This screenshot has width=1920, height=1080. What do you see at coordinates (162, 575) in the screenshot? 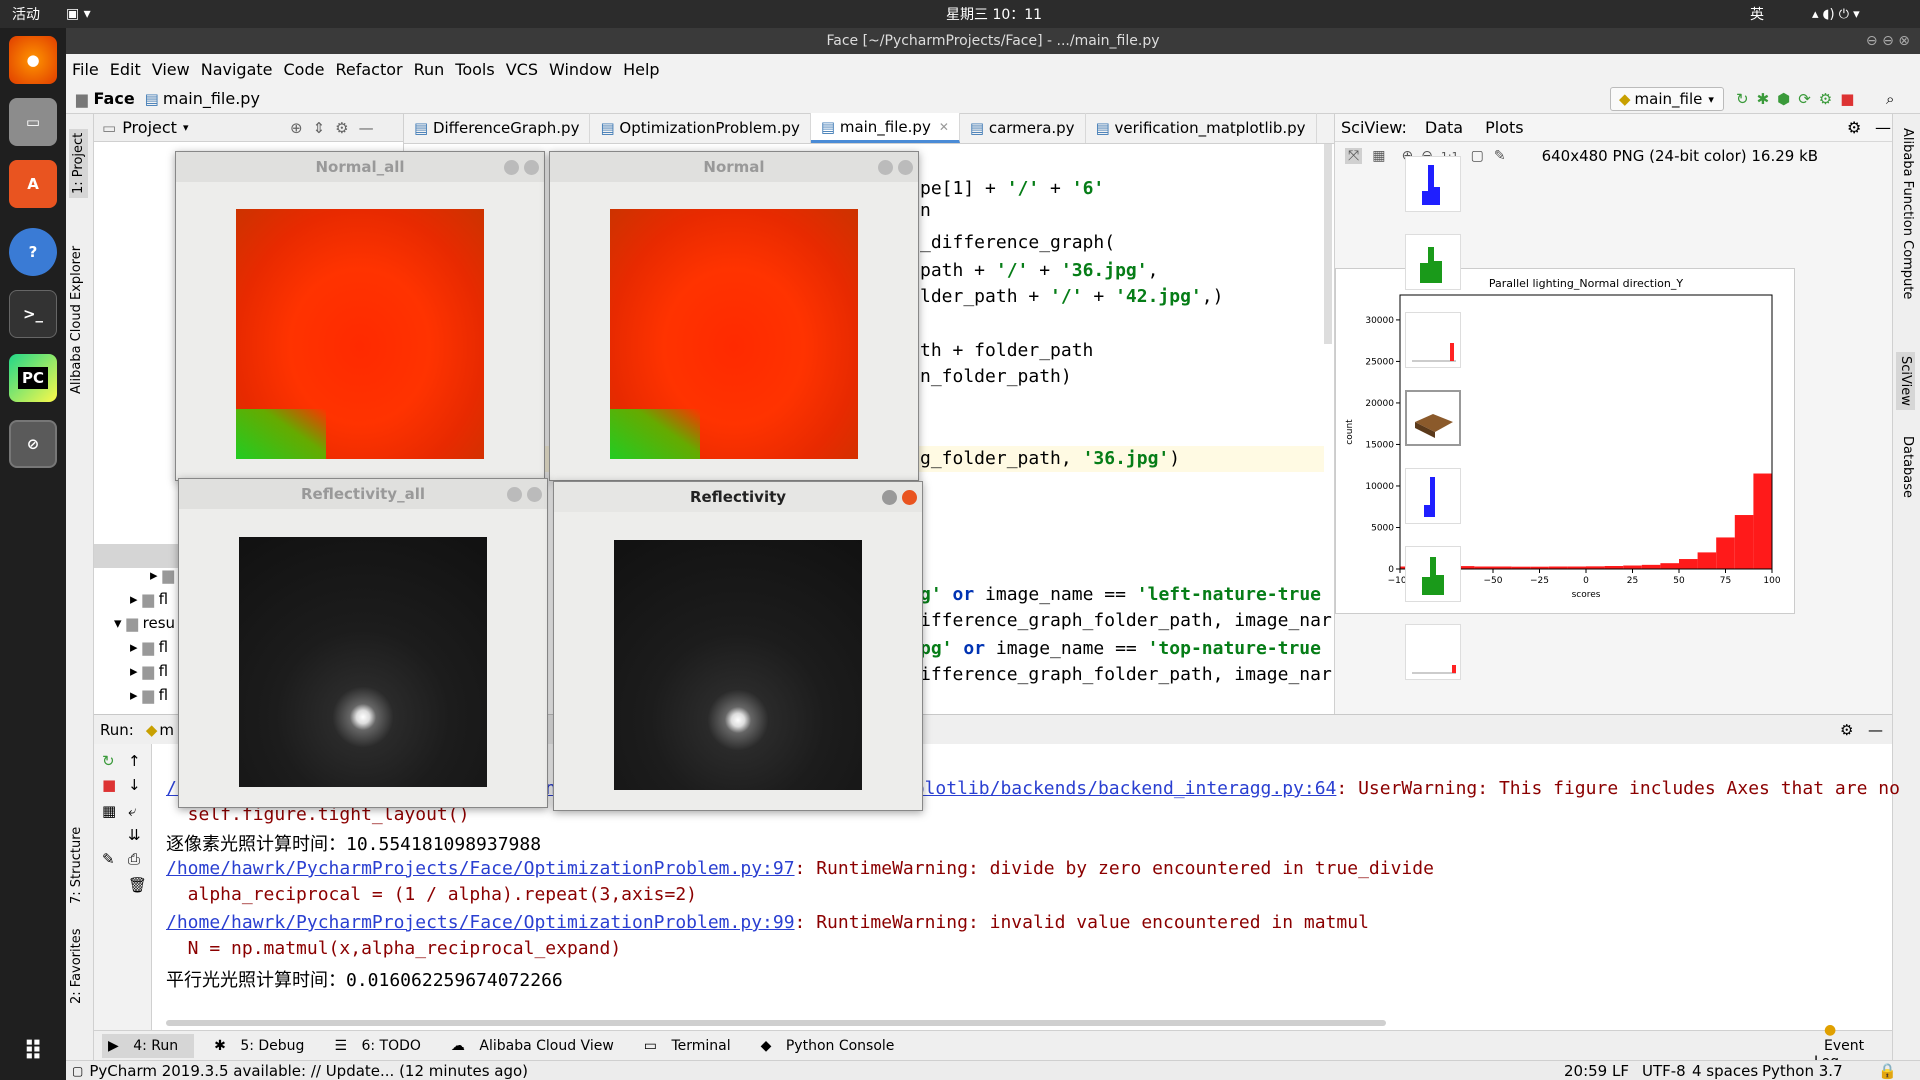
I see `tree-item: ▸ ▆` at bounding box center [162, 575].